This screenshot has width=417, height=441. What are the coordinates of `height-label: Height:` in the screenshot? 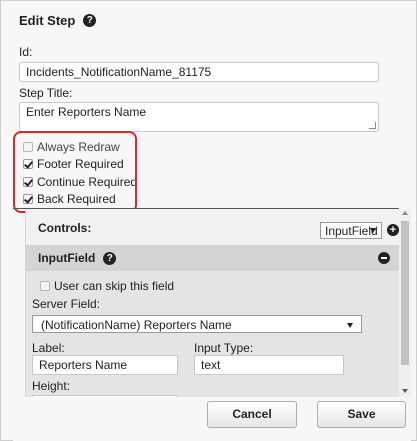 It's located at (51, 386).